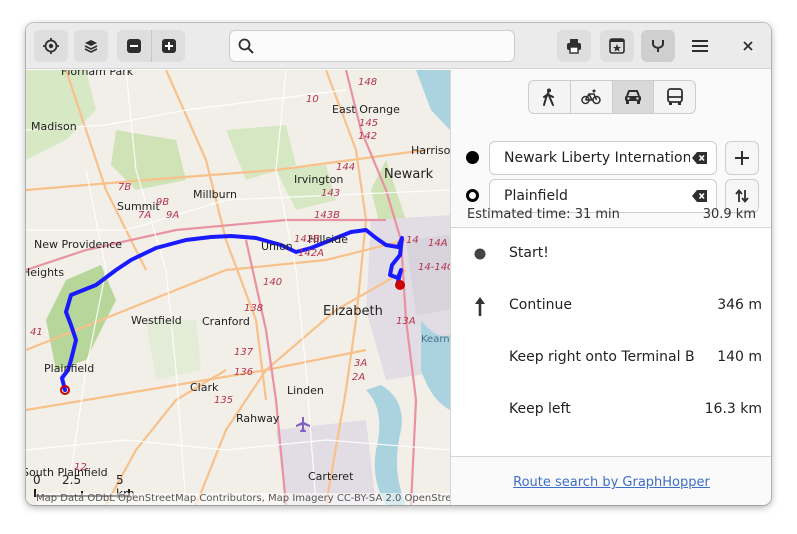  I want to click on waypoint-row-start, so click(611, 158).